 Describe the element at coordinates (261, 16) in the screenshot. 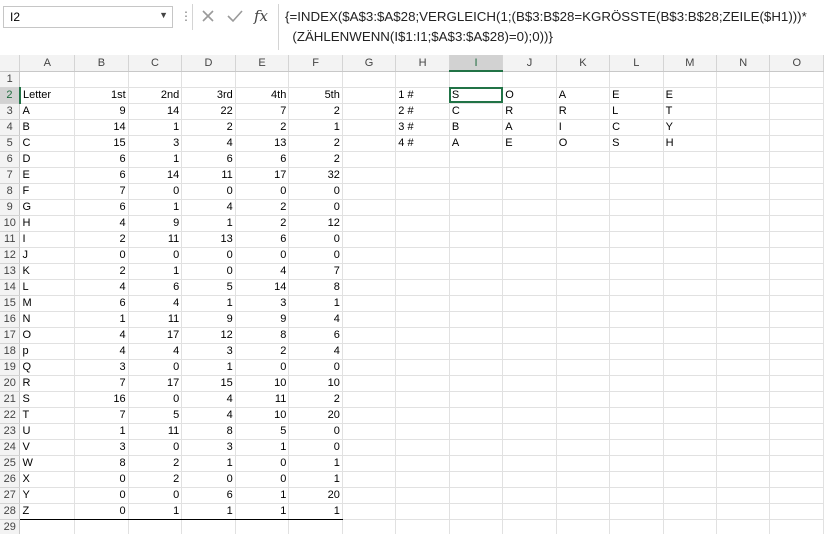

I see `insert-function-icon: fx` at that location.